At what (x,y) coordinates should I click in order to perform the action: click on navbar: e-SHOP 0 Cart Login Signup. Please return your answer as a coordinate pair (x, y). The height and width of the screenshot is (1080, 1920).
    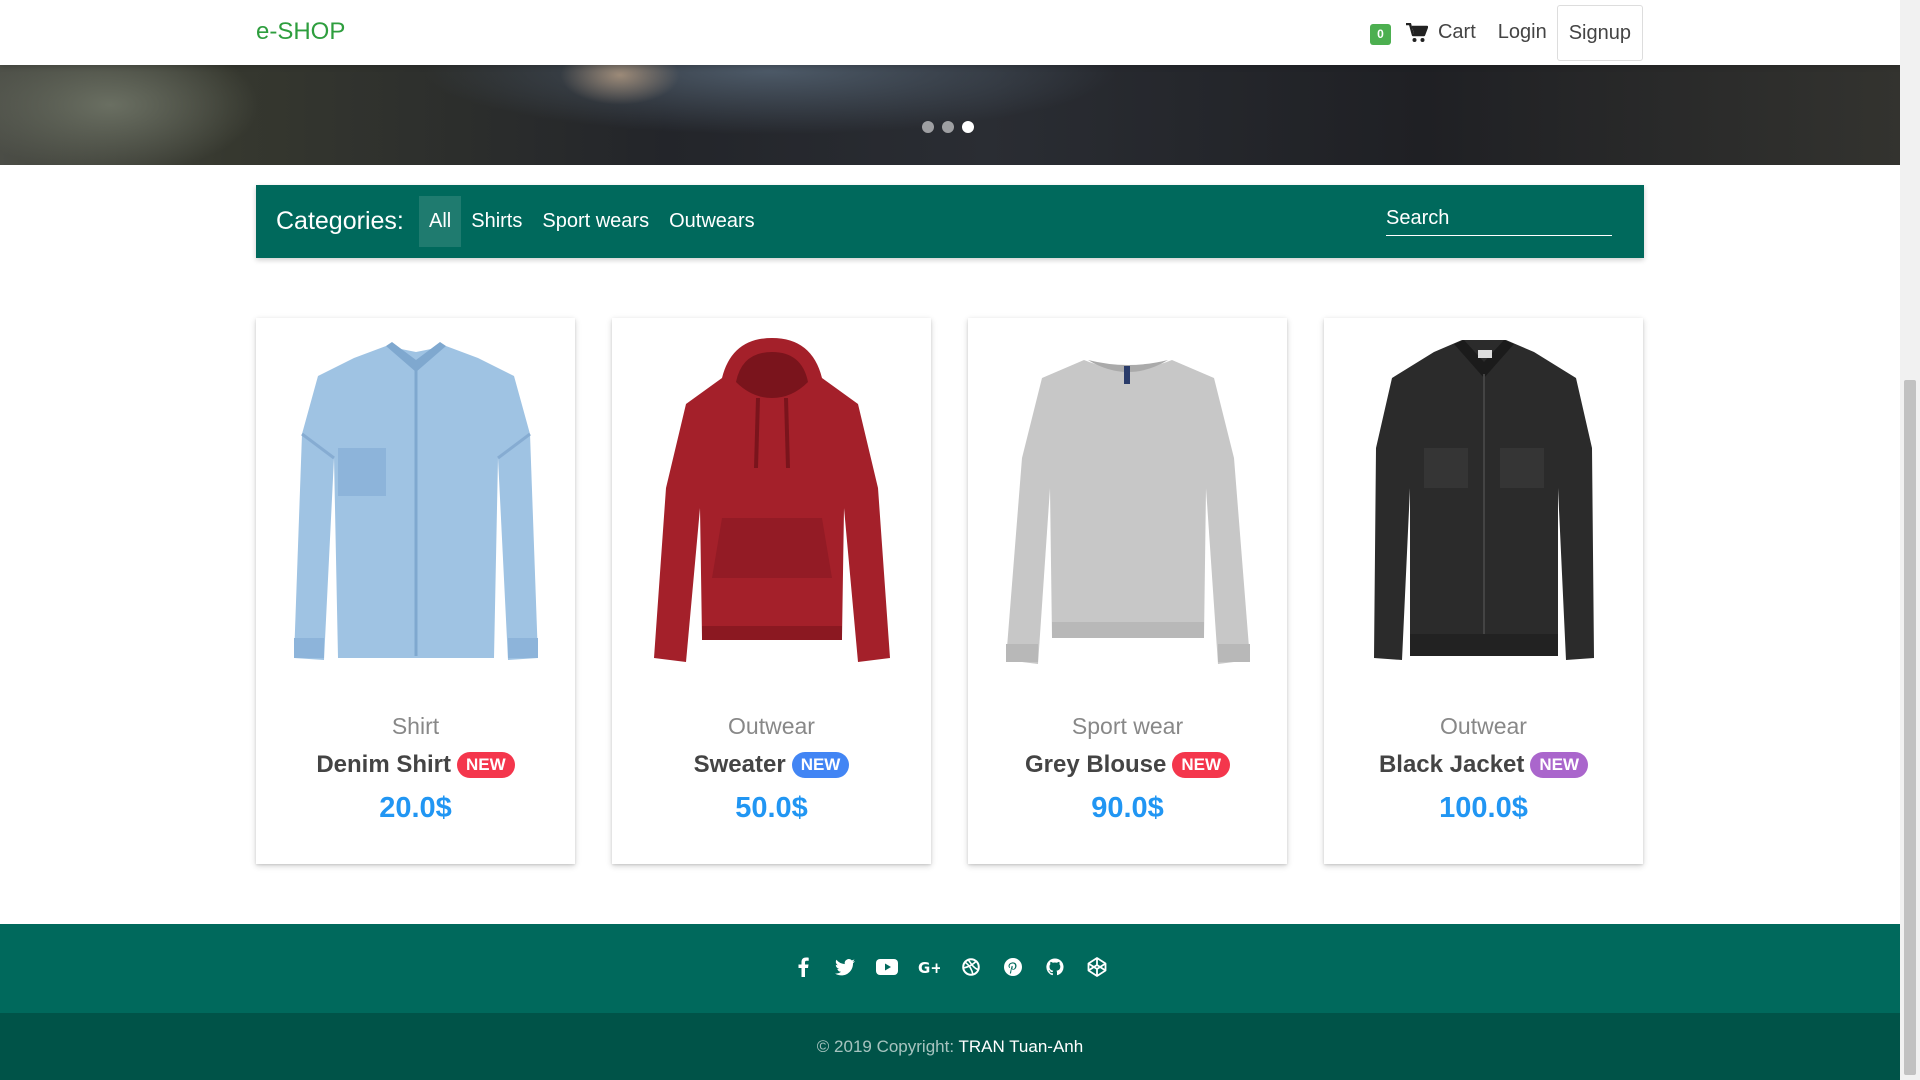
    Looking at the image, I should click on (950, 32).